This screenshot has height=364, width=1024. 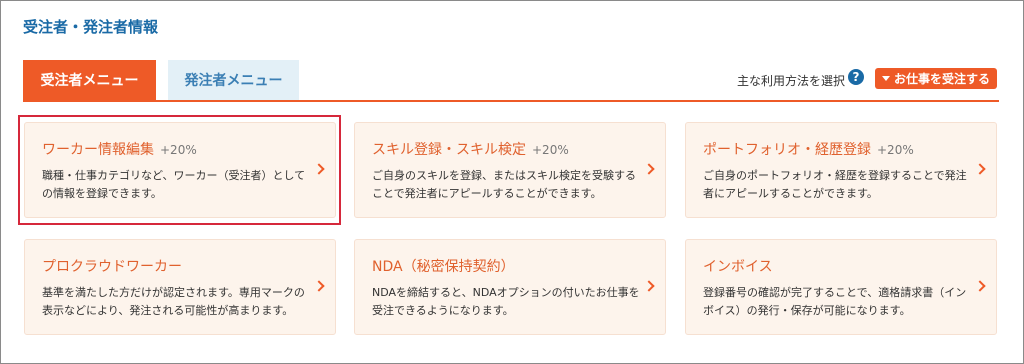 I want to click on receive-jobs-button-label: お仕事を受注する, so click(x=941, y=79).